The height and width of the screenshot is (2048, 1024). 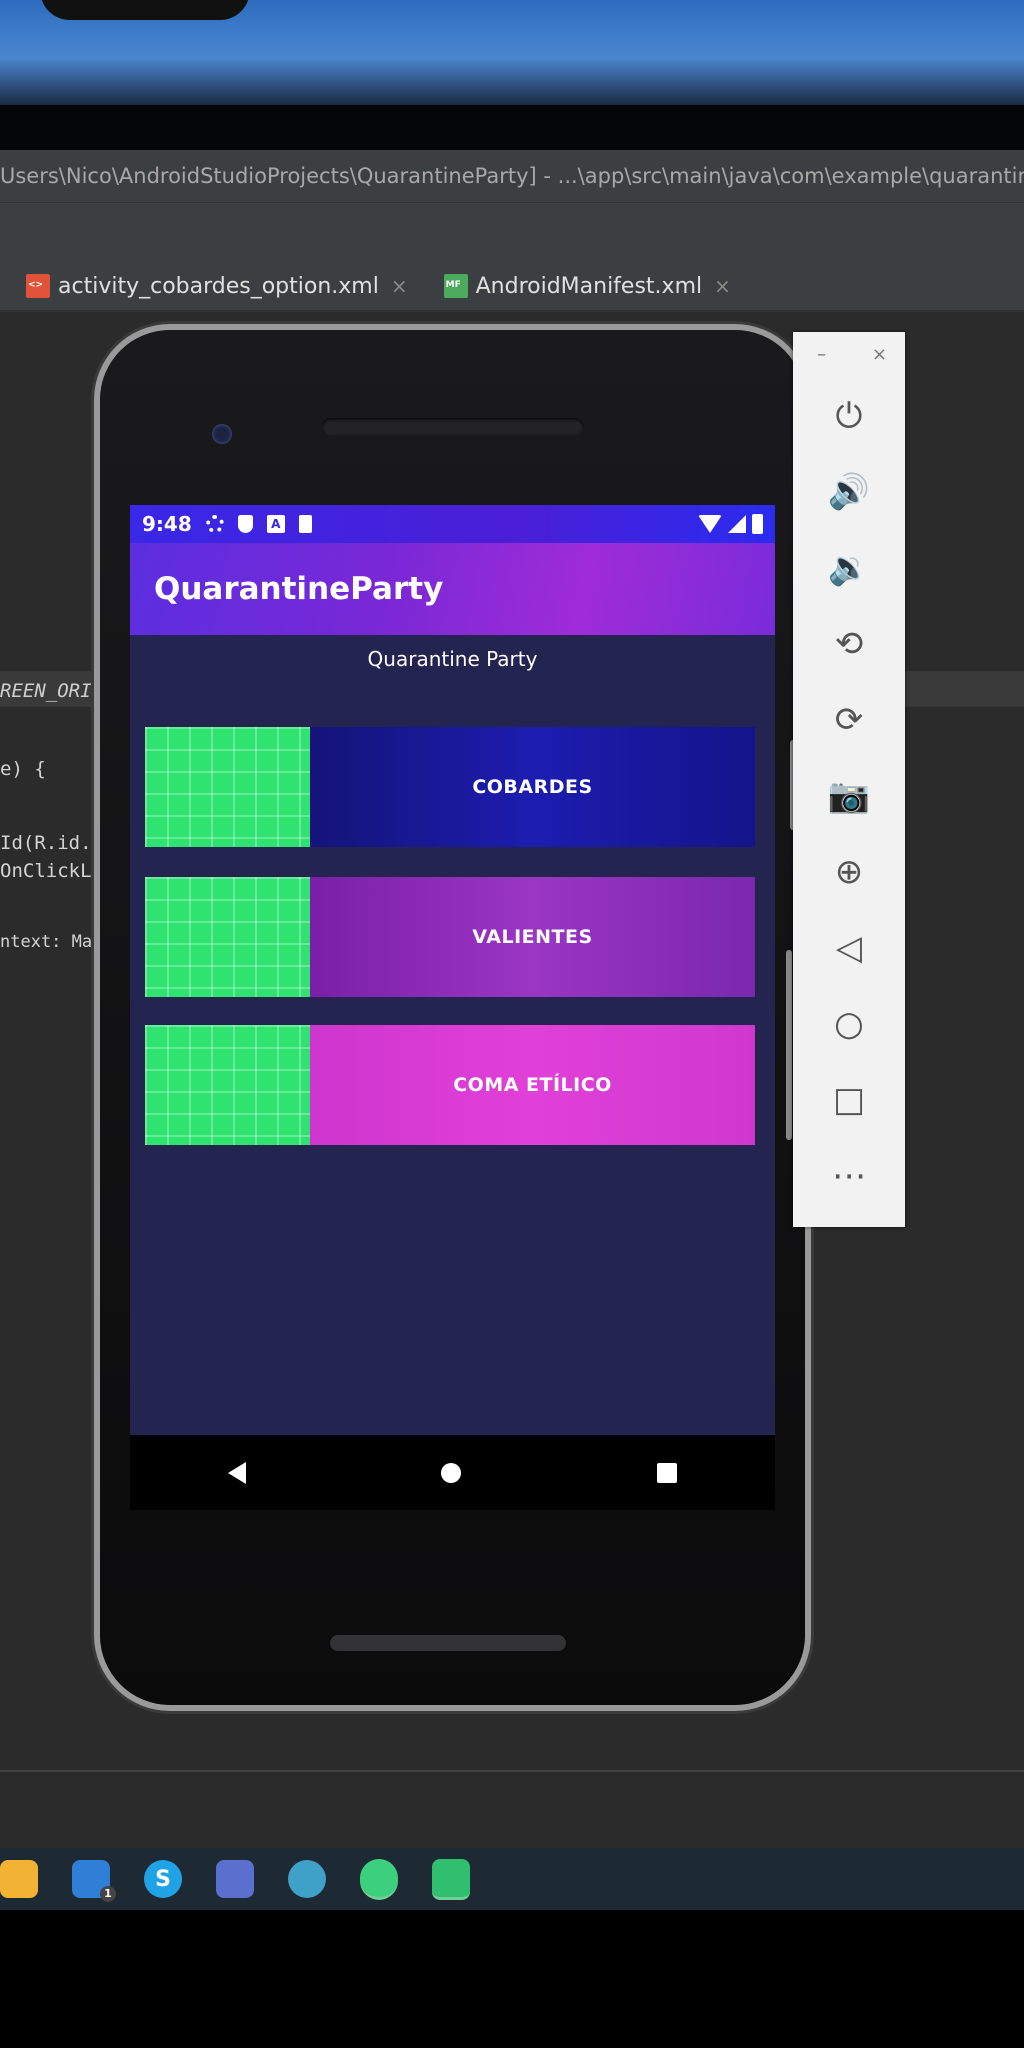 What do you see at coordinates (167, 524) in the screenshot?
I see `status-time: 9:48` at bounding box center [167, 524].